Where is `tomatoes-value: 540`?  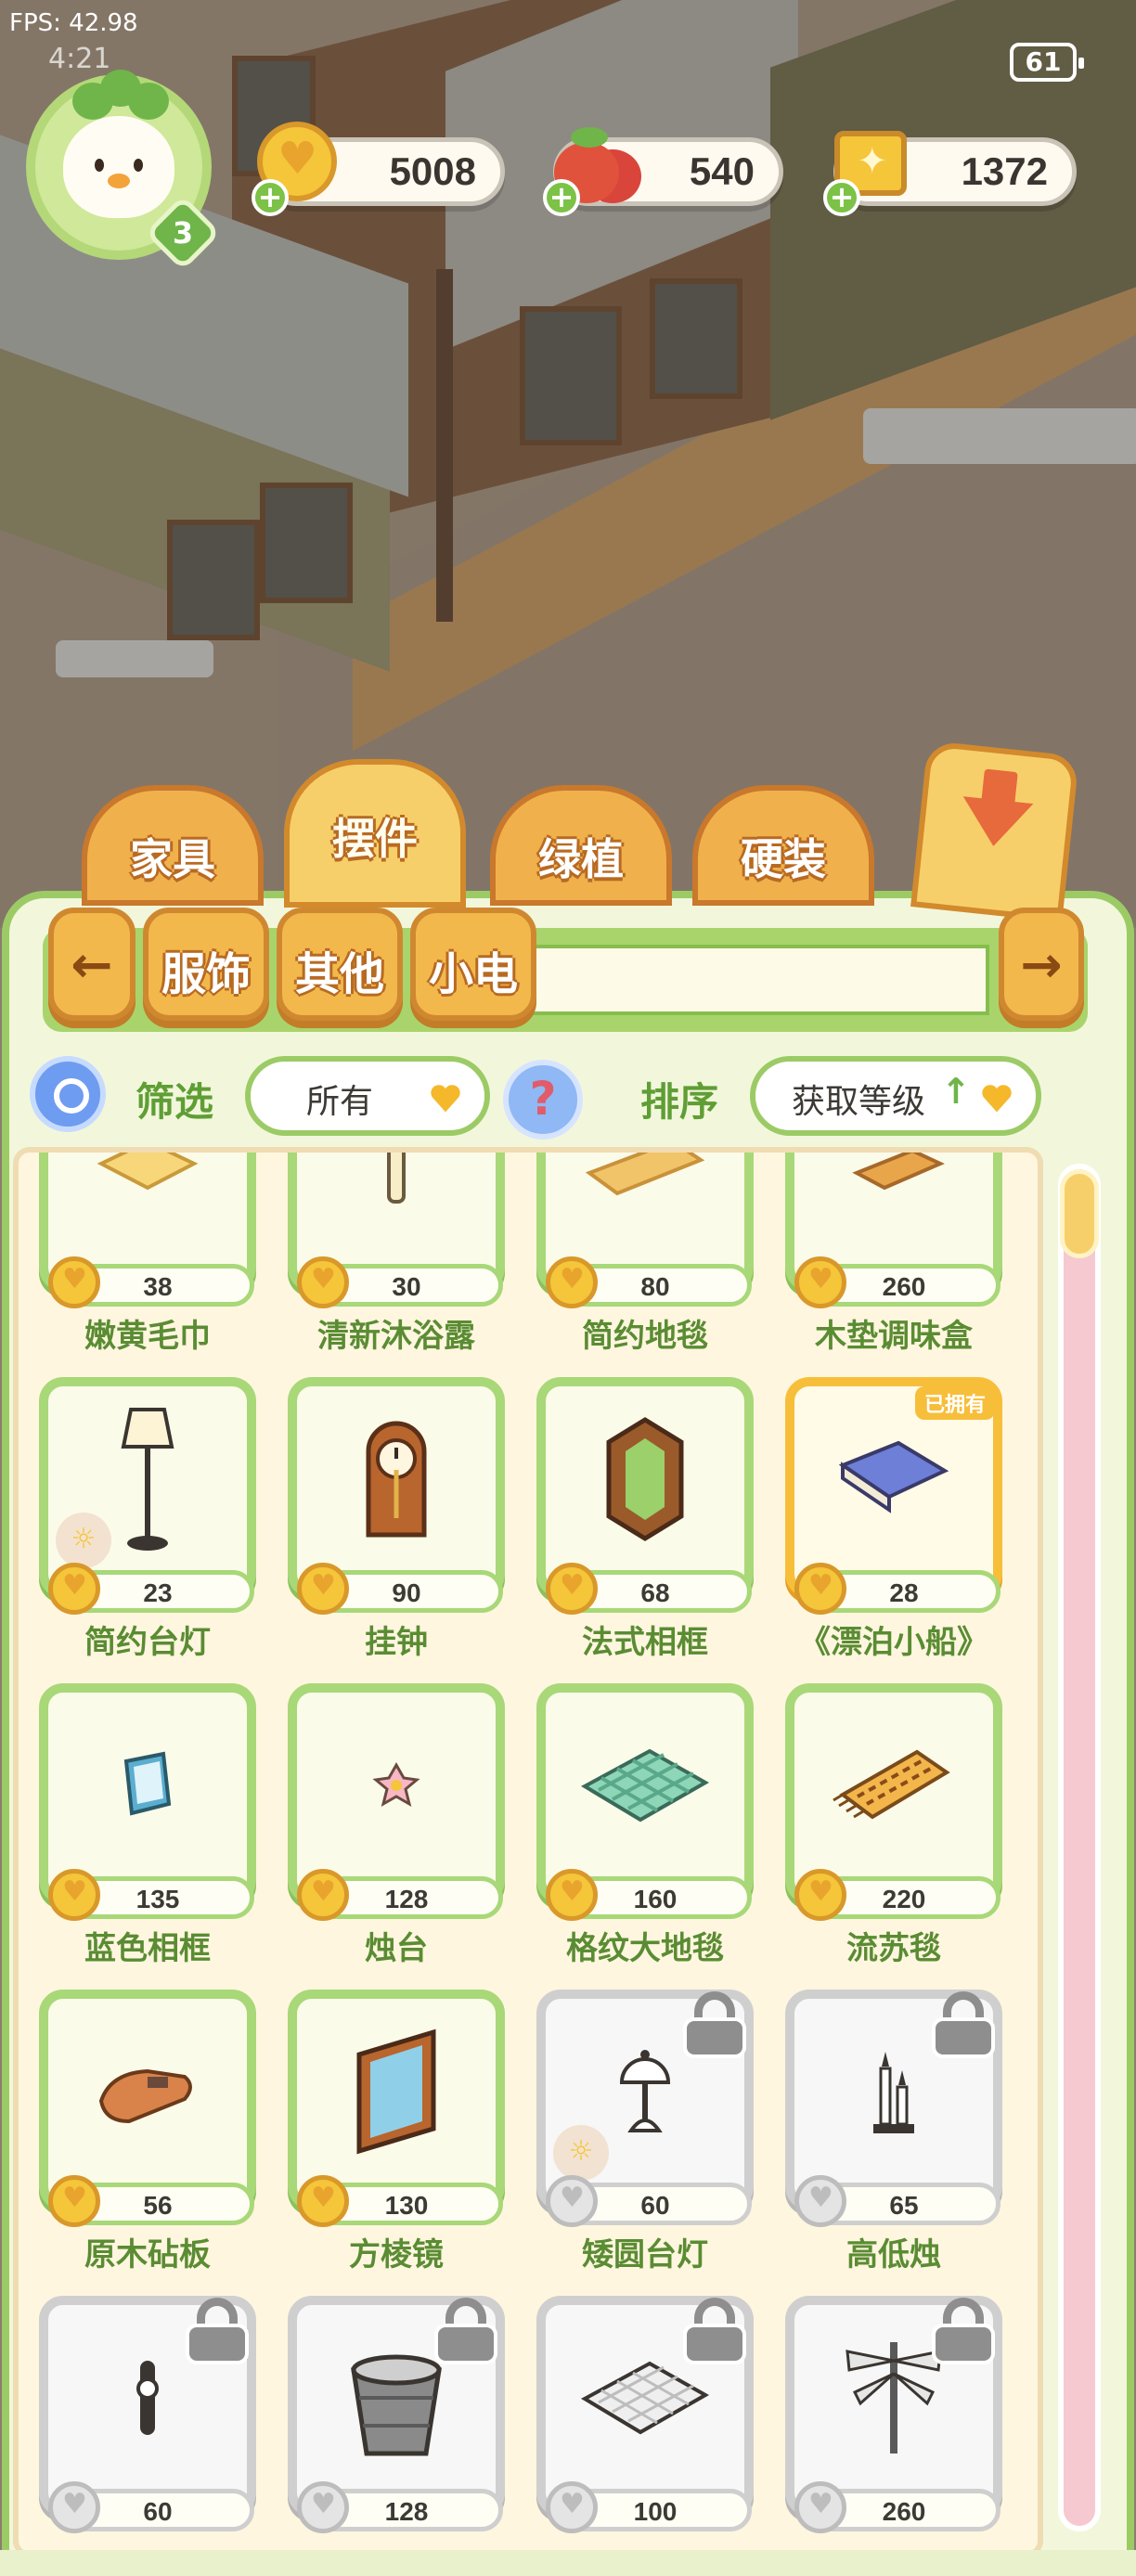 tomatoes-value: 540 is located at coordinates (722, 171).